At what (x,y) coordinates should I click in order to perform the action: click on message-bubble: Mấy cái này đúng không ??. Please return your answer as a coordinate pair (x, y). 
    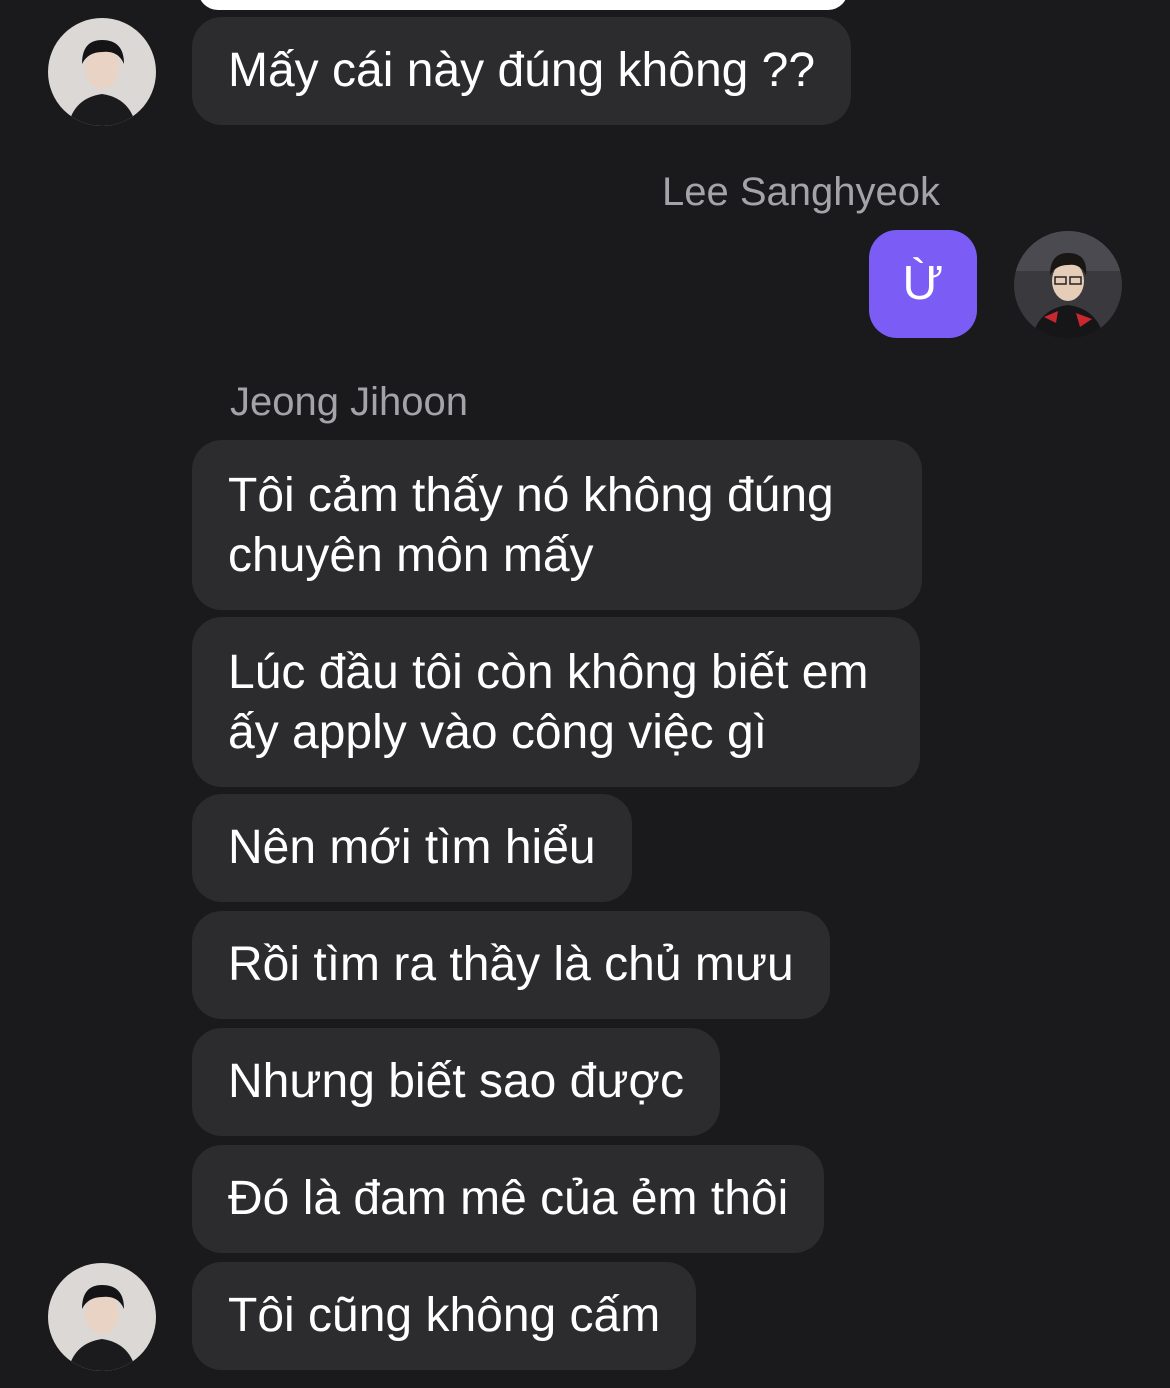
    Looking at the image, I should click on (522, 71).